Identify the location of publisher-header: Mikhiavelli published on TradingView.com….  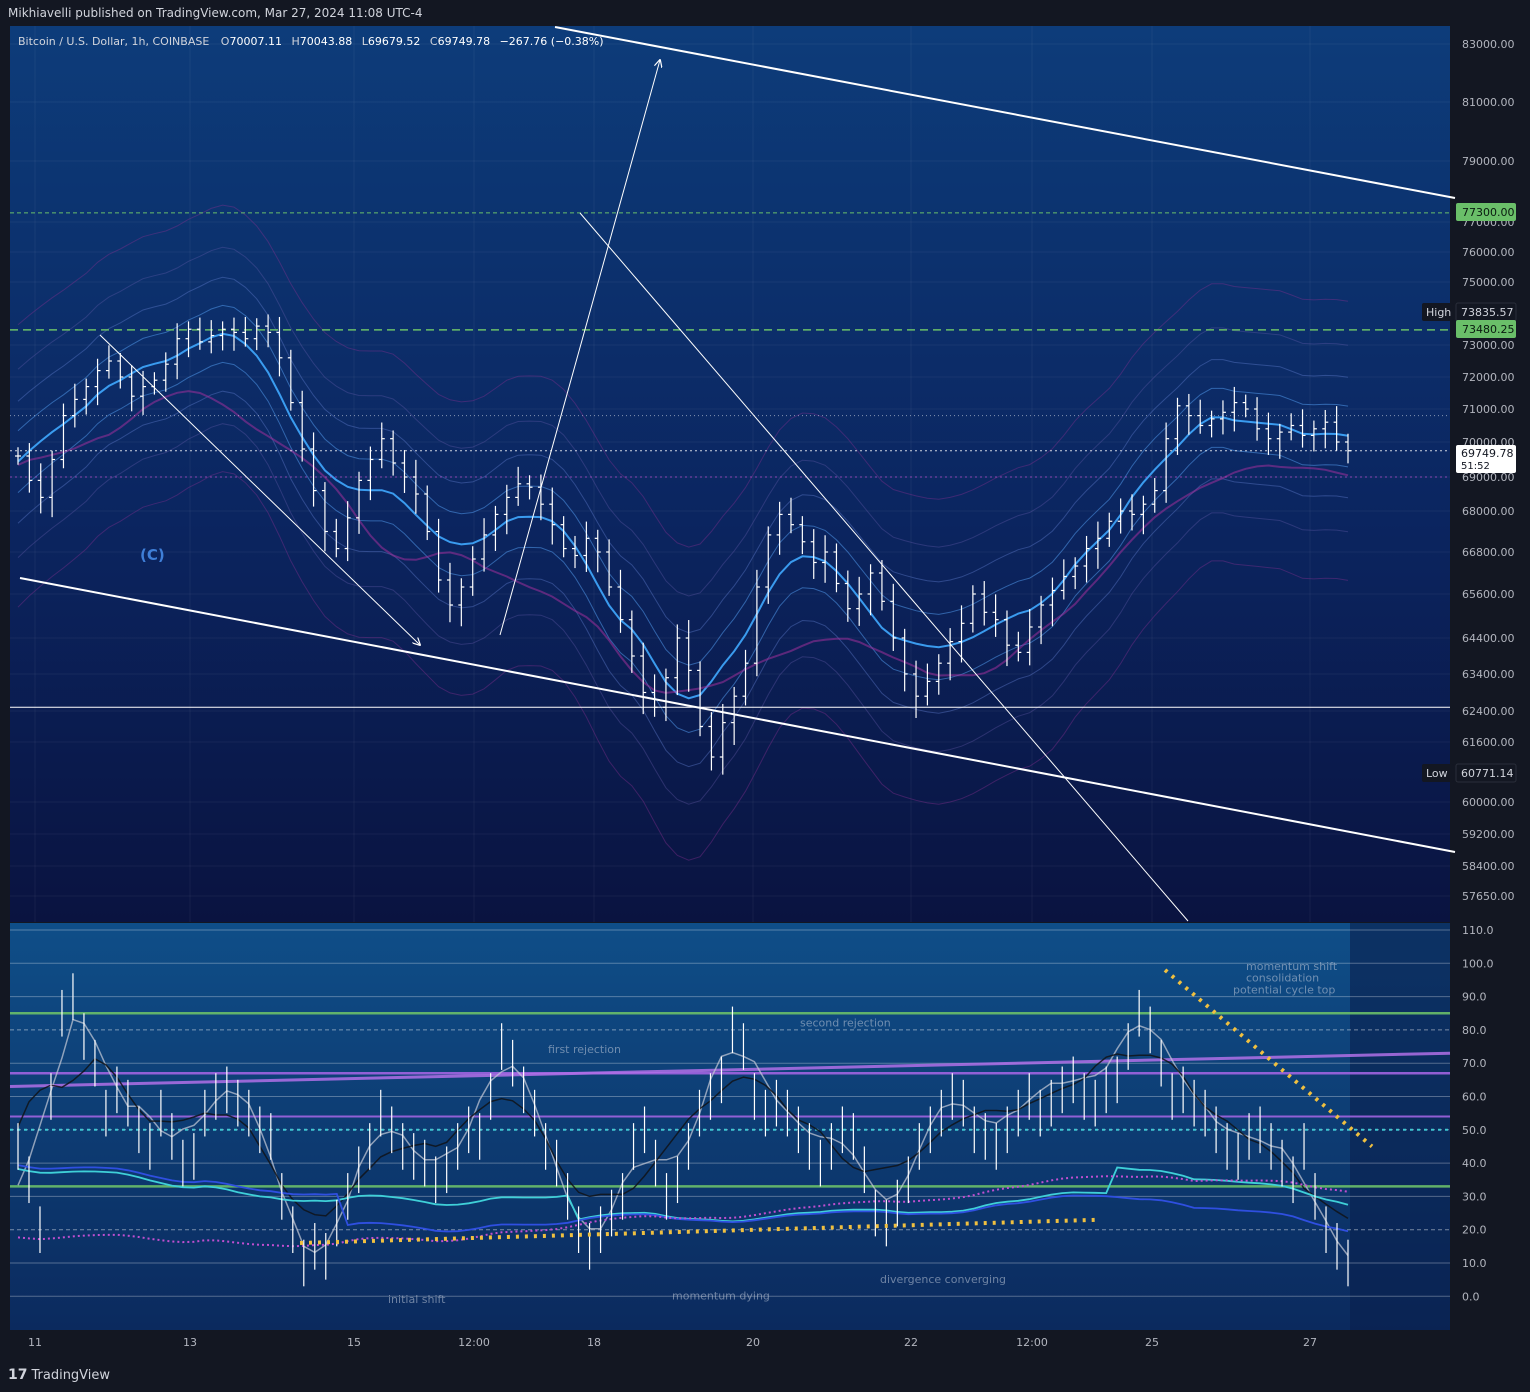
(765, 13).